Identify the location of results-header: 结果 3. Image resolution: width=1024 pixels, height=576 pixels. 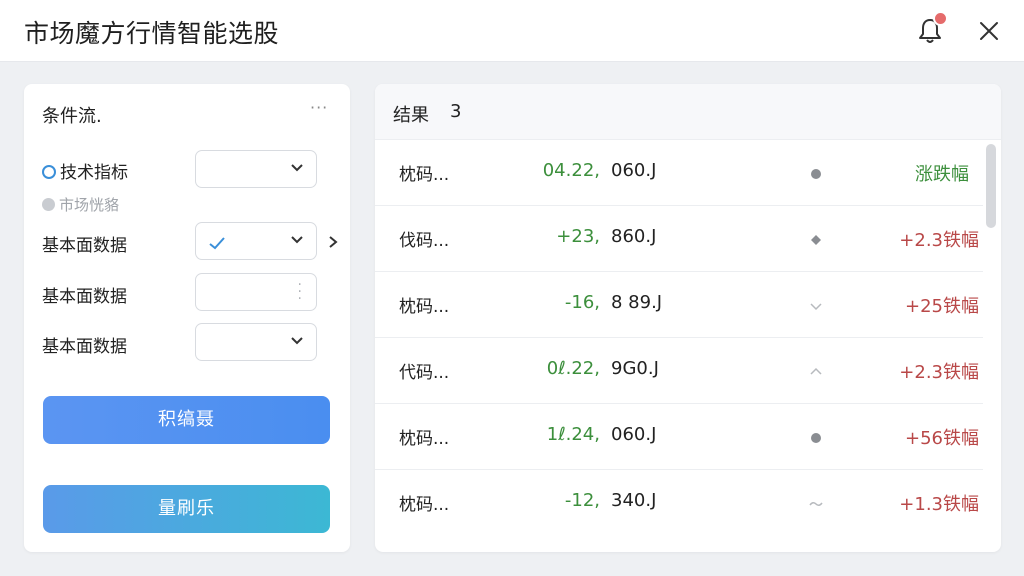
(688, 112).